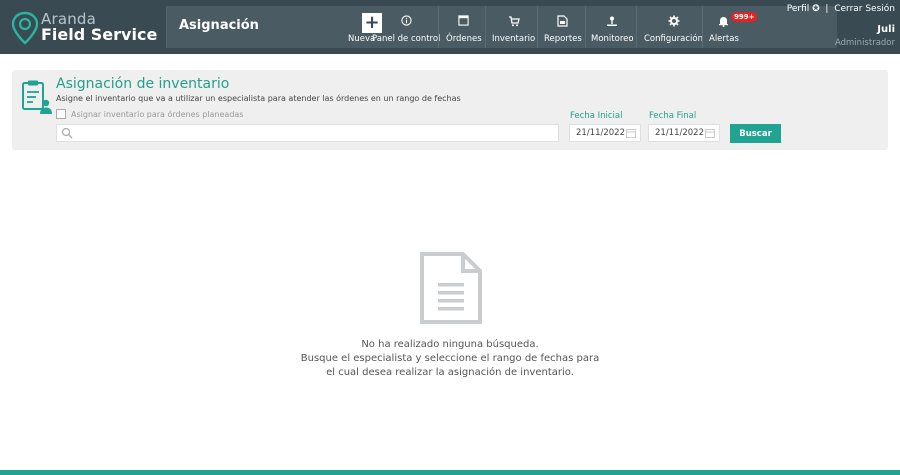 The image size is (900, 475). I want to click on report-icon, so click(563, 22).